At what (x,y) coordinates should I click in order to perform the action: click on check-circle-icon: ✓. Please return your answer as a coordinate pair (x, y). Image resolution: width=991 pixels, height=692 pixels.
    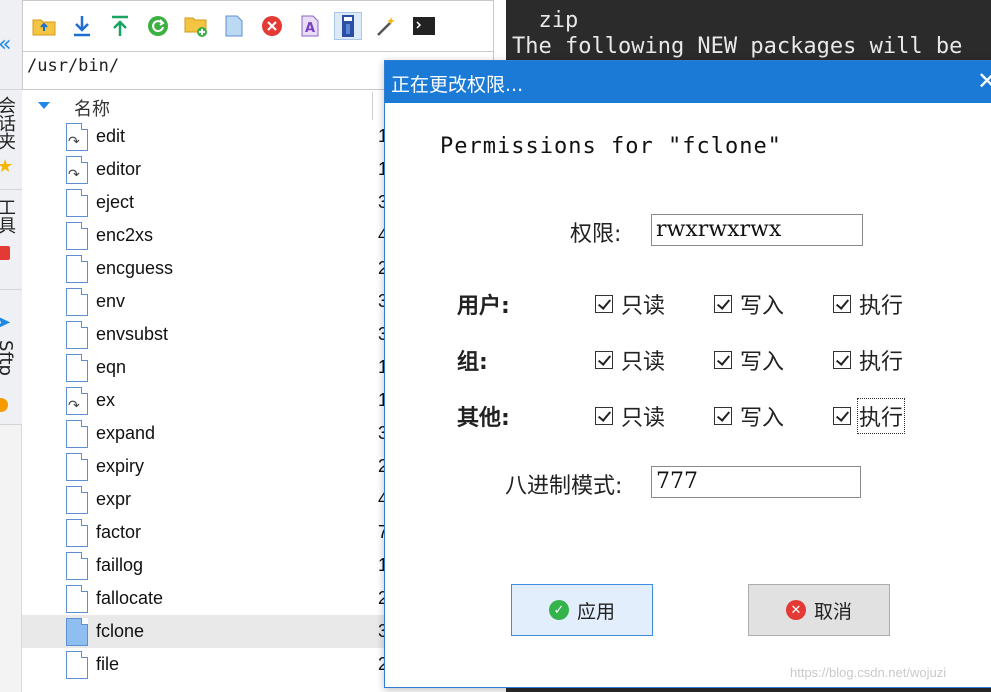
    Looking at the image, I should click on (558, 610).